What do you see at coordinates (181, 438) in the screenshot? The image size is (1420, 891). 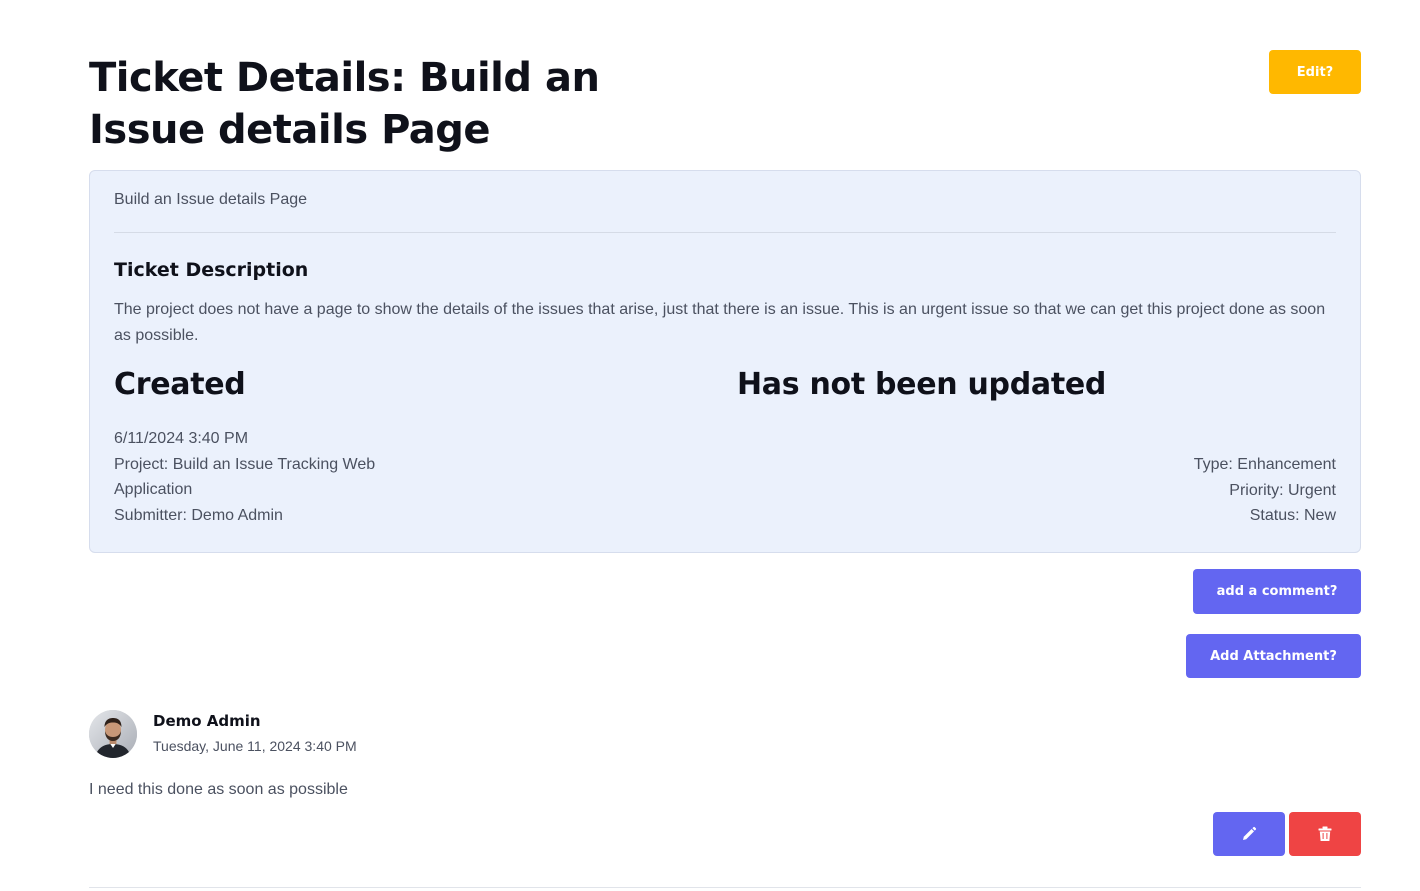 I see `created-date: 6/11/2024 3:40 PM` at bounding box center [181, 438].